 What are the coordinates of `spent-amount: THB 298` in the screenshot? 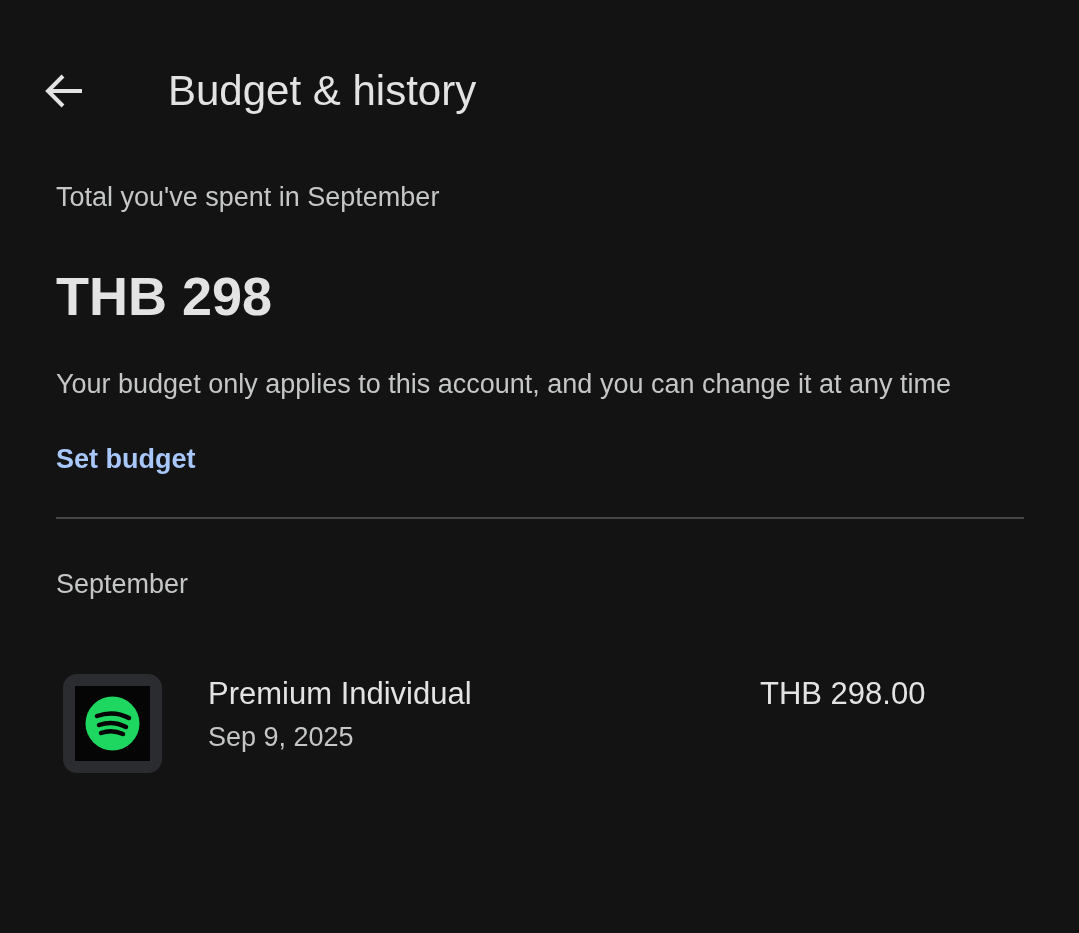 It's located at (164, 296).